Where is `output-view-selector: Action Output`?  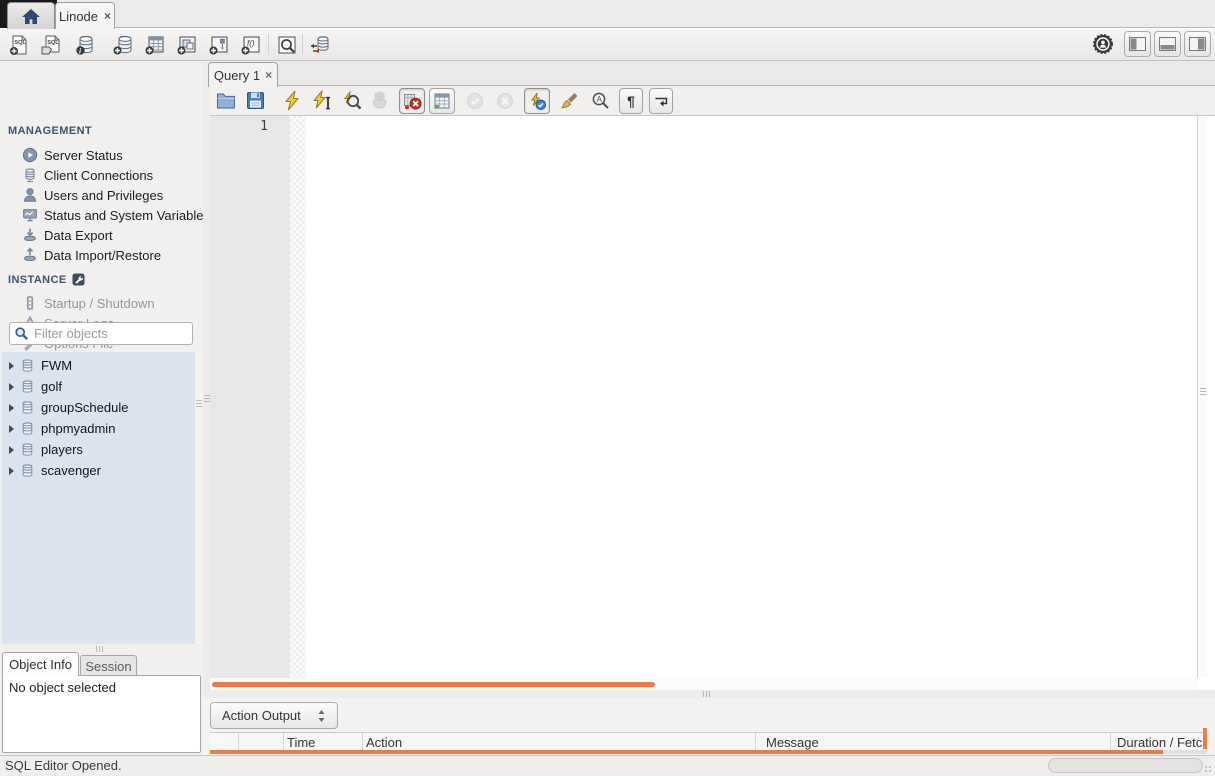 output-view-selector: Action Output is located at coordinates (274, 715).